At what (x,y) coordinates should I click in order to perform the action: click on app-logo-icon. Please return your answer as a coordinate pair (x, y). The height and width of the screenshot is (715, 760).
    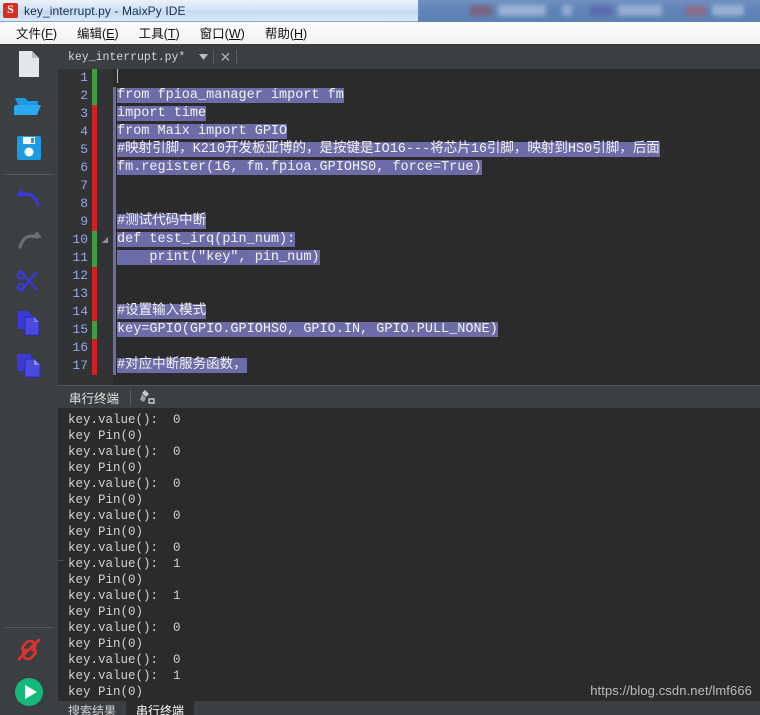
    Looking at the image, I should click on (10, 10).